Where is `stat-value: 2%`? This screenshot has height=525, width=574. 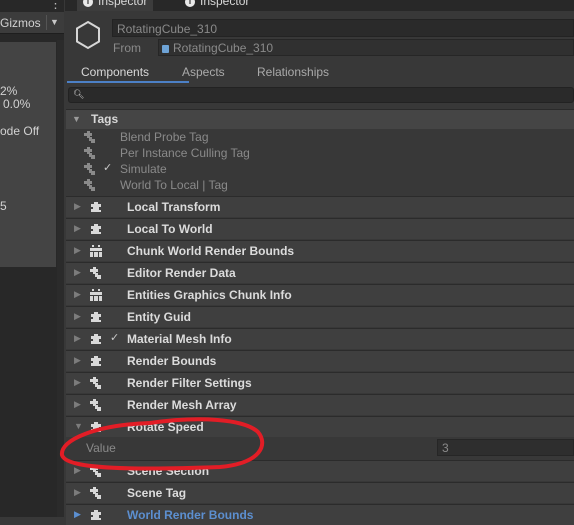
stat-value: 2% is located at coordinates (9, 91).